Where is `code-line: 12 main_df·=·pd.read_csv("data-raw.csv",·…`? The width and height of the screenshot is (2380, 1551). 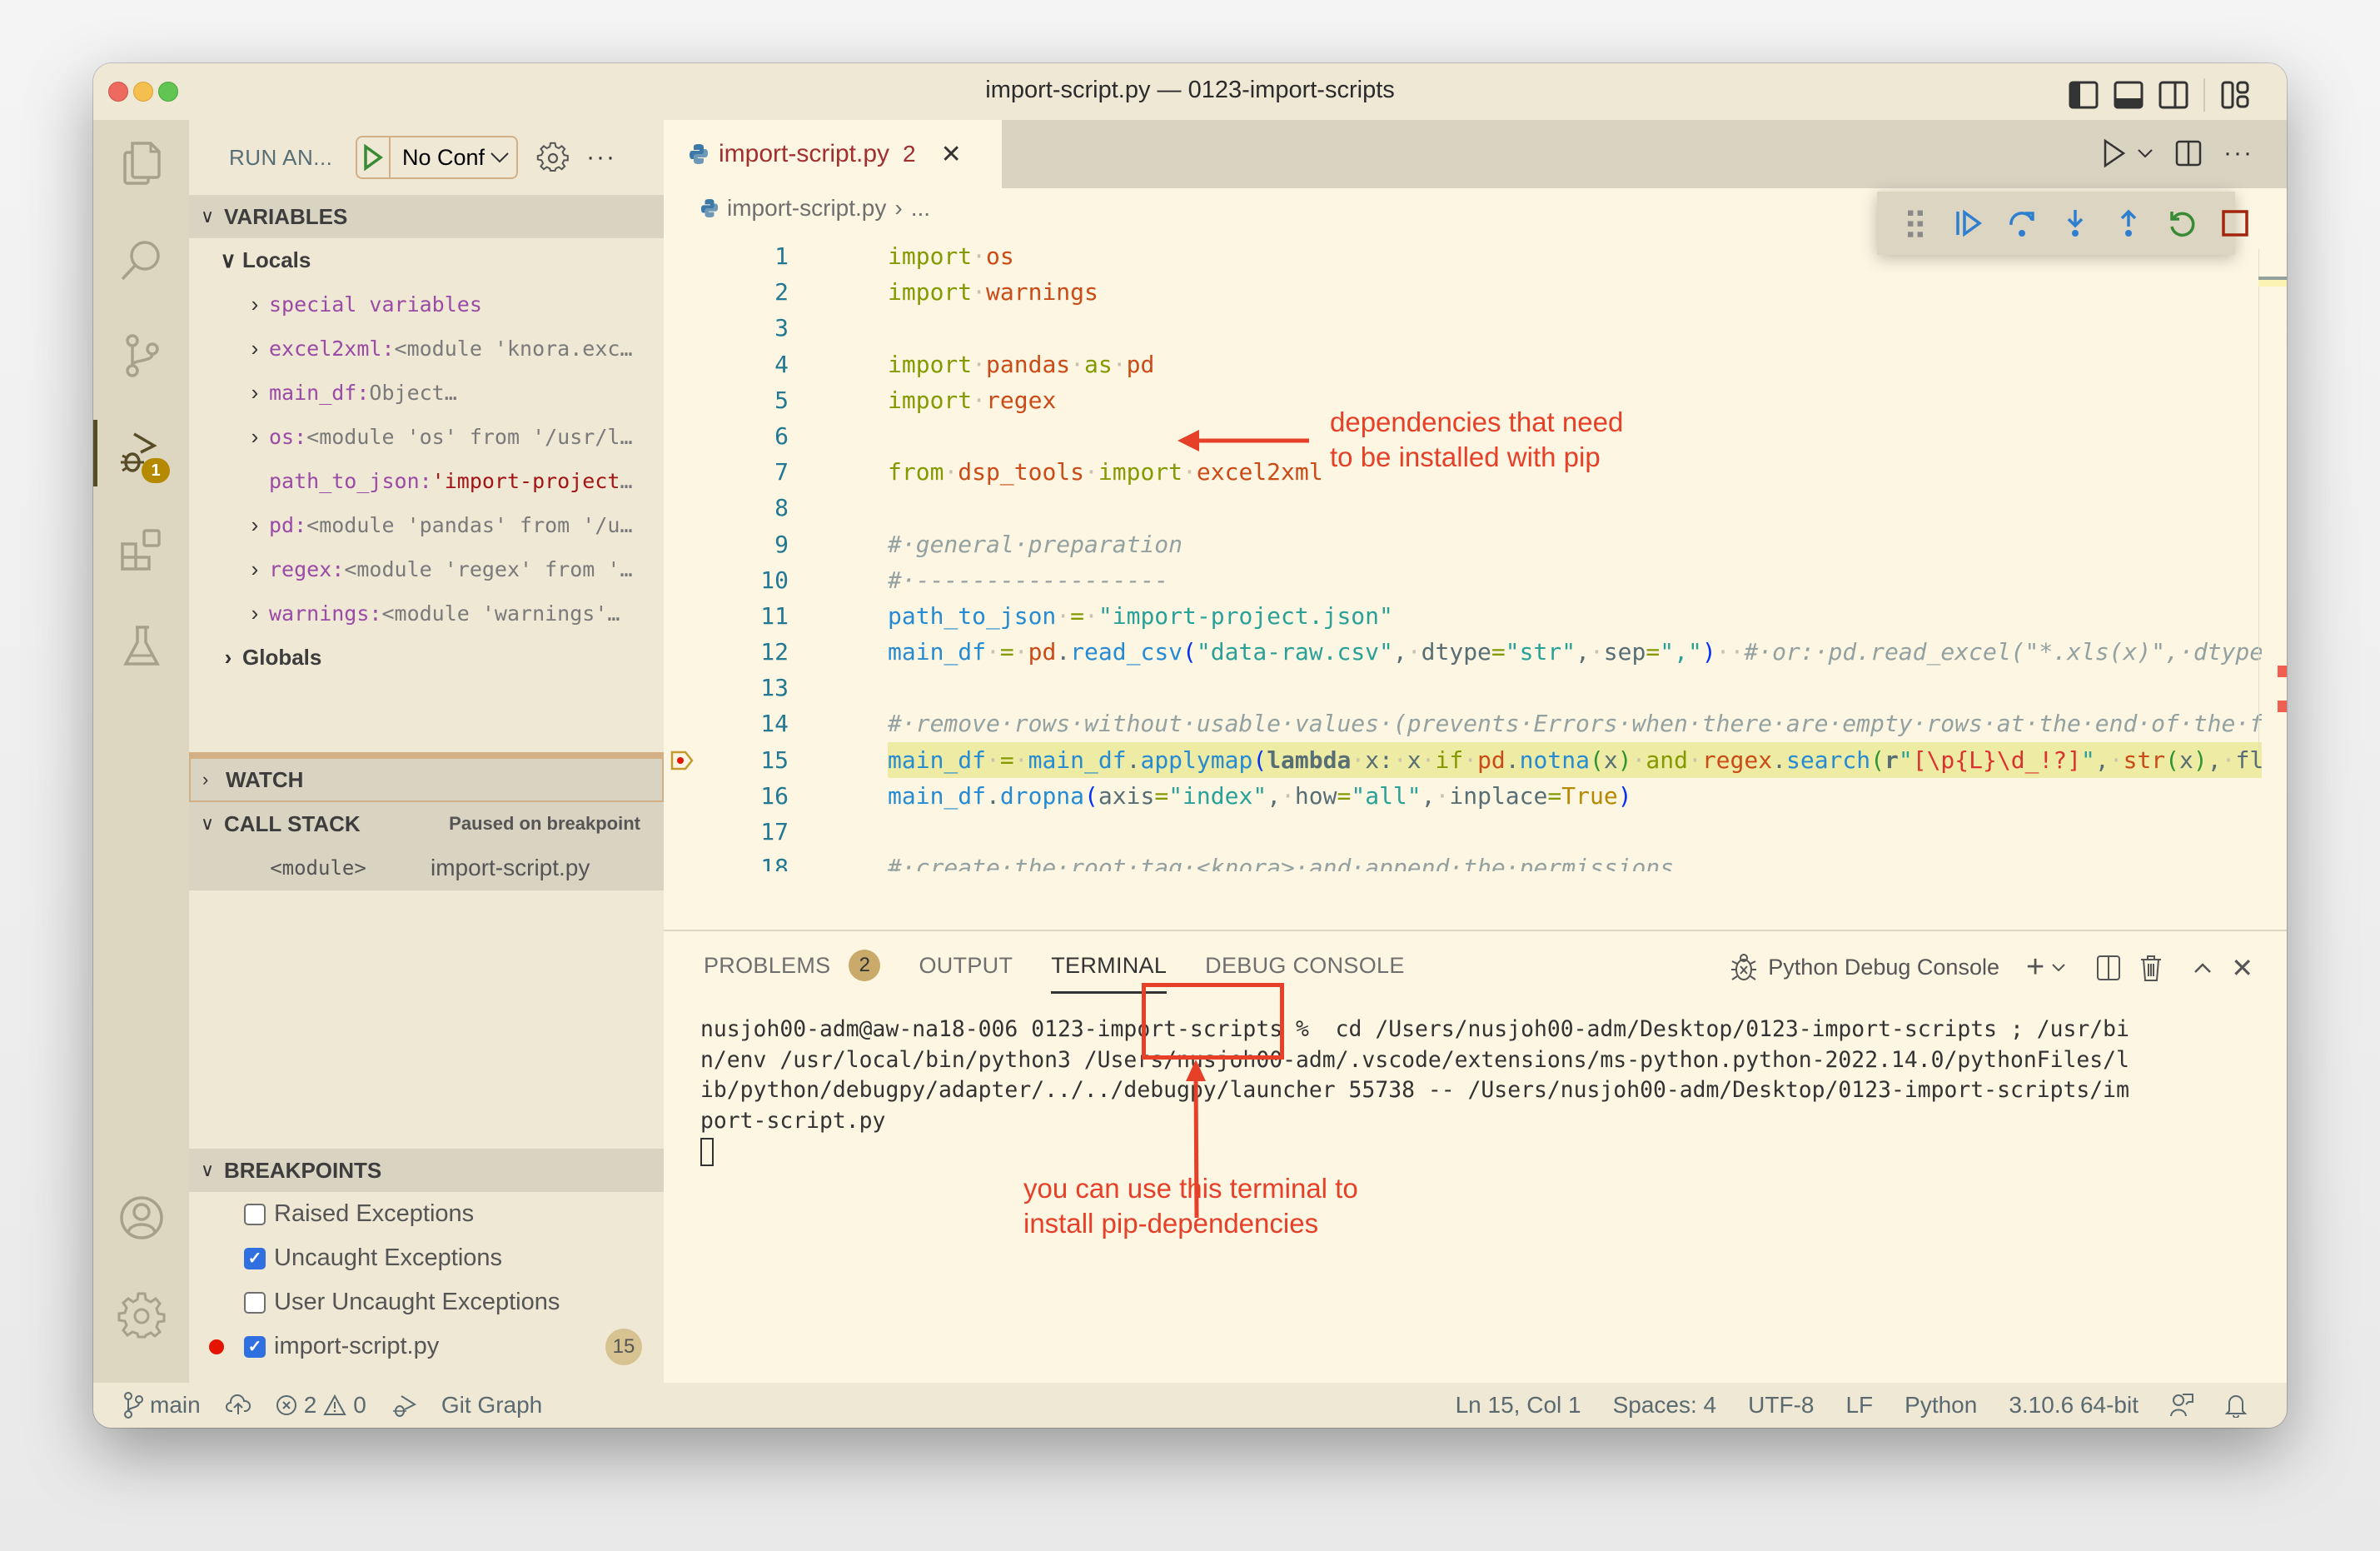
code-line: 12 main_df·=·pd.read_csv("data-raw.csv",·… is located at coordinates (1463, 652).